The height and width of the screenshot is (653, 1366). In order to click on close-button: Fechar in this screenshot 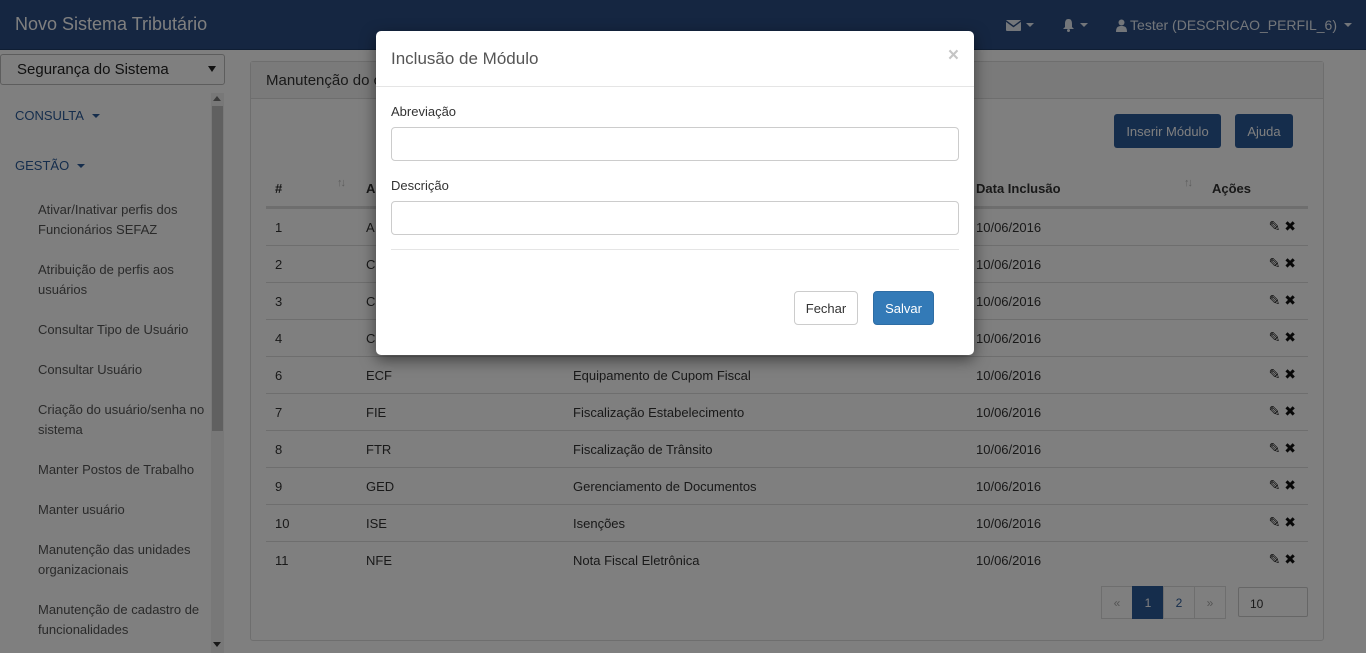, I will do `click(826, 308)`.